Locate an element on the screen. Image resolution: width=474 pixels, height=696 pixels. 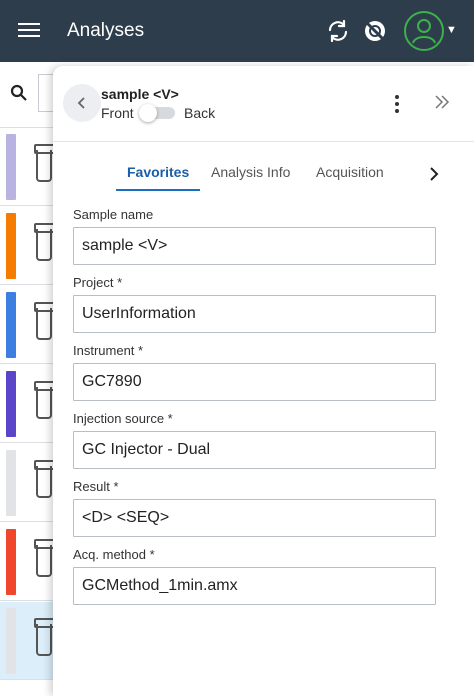
tab-acquisition: Acquisition is located at coordinates (350, 176).